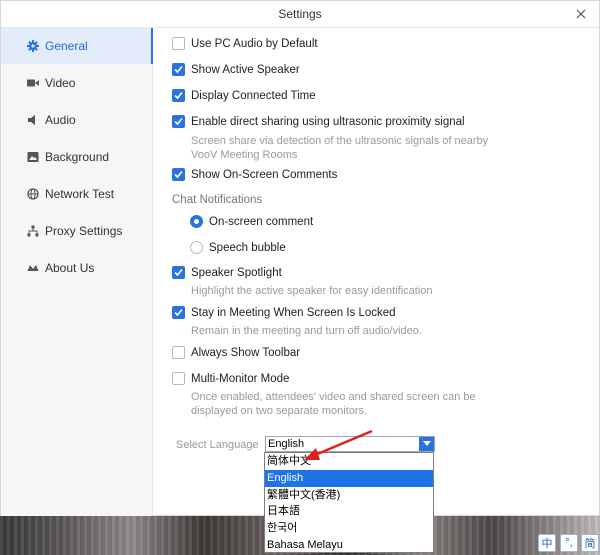  I want to click on speaker-spotlight-option: Speaker Spotlight, so click(227, 272).